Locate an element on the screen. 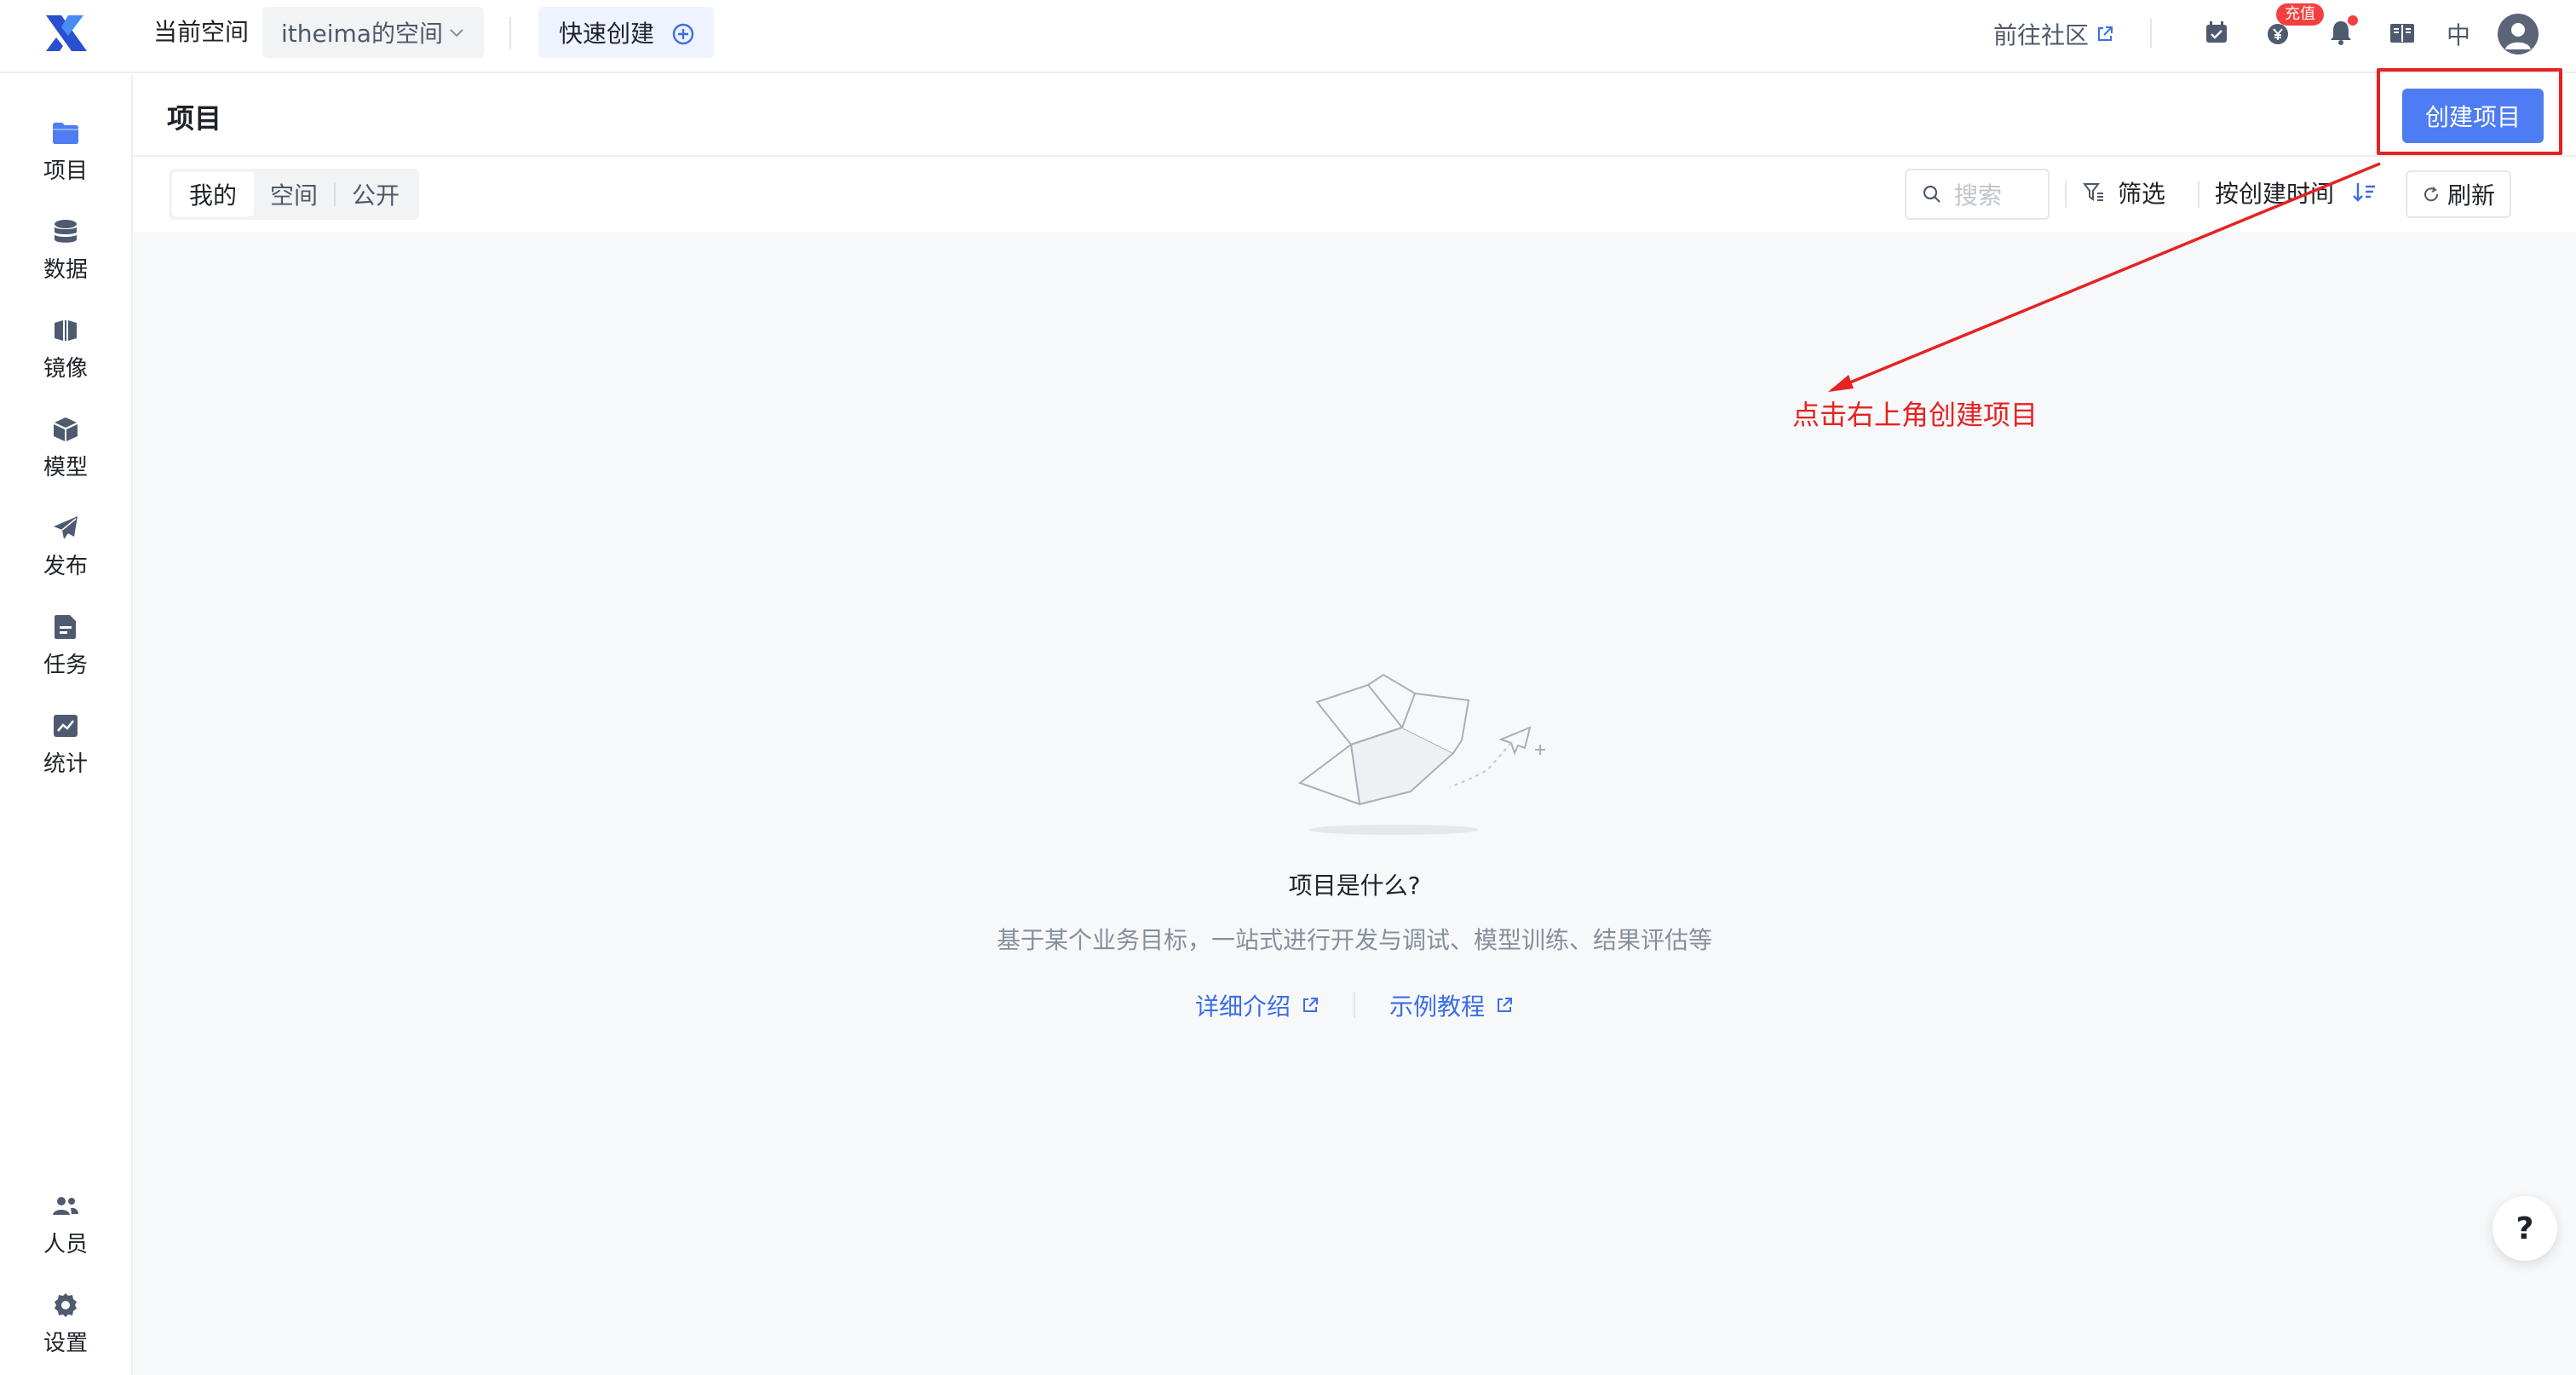 This screenshot has height=1375, width=2576. empty-links: 详细介绍 示例教程 is located at coordinates (1355, 1005).